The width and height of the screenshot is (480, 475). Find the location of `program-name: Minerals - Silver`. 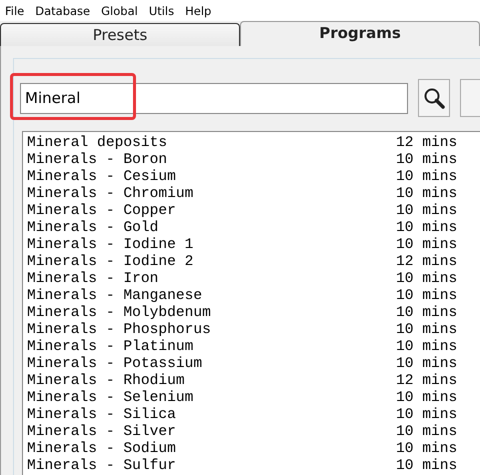

program-name: Minerals - Silver is located at coordinates (211, 432).